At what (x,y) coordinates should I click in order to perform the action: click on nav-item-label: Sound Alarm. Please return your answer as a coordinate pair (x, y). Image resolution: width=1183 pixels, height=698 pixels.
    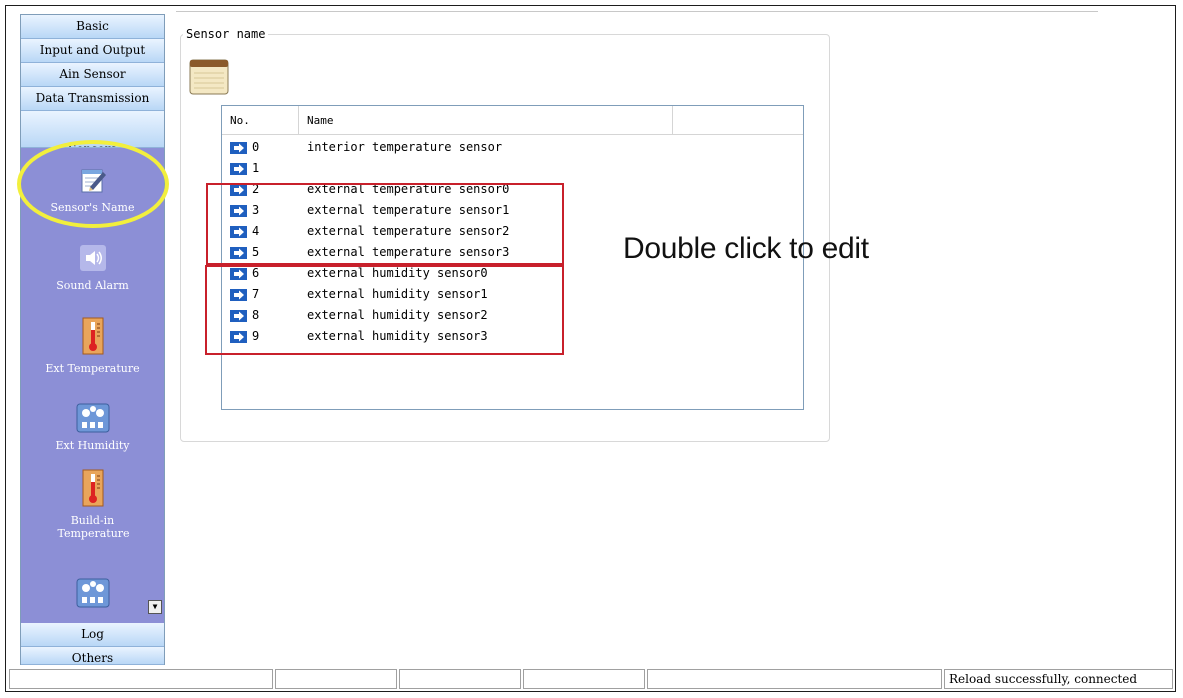
    Looking at the image, I should click on (92, 285).